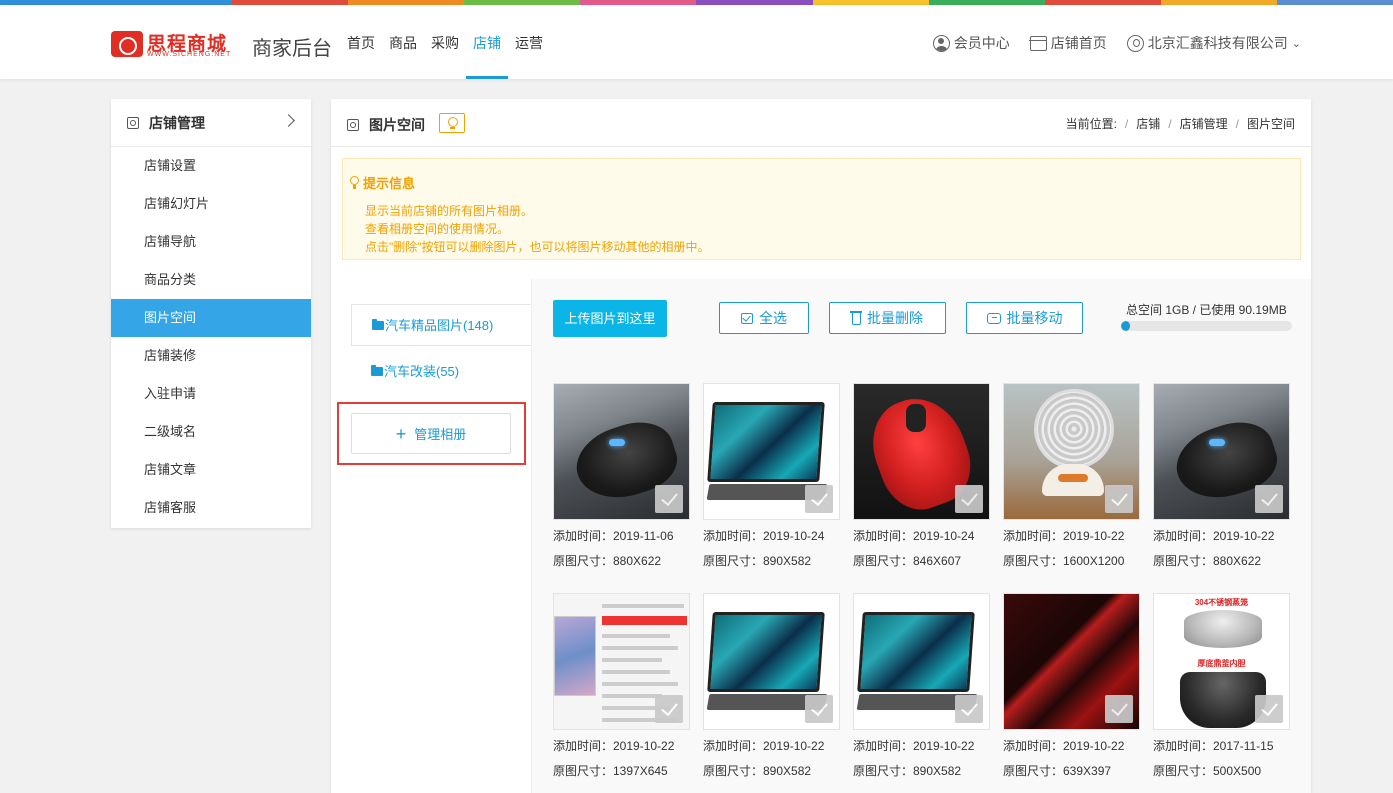  Describe the element at coordinates (773, 318) in the screenshot. I see `select-all-label: 全选` at that location.